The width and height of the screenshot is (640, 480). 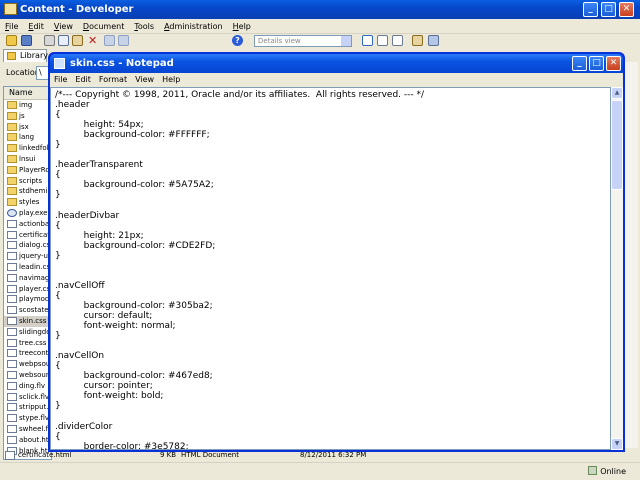 What do you see at coordinates (303, 41) in the screenshot?
I see `view-combo: Details view` at bounding box center [303, 41].